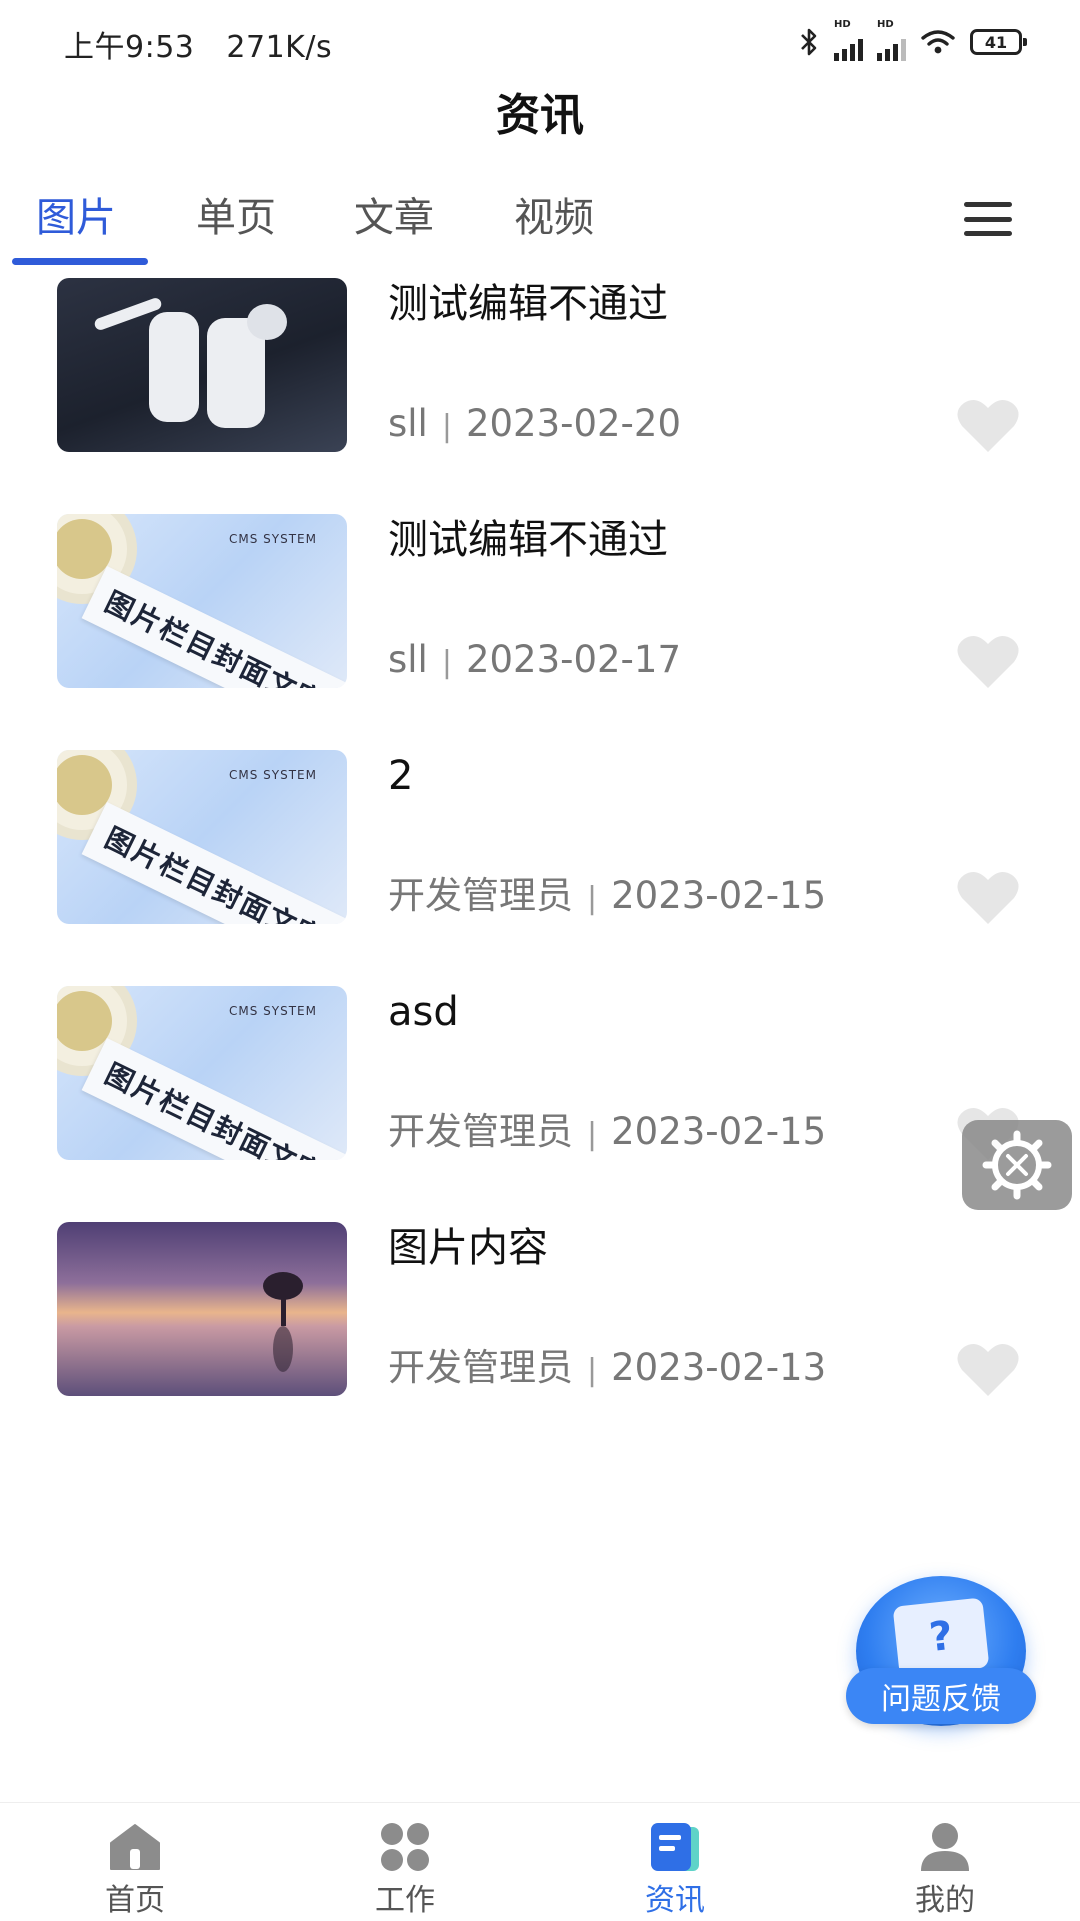 This screenshot has height=1921, width=1080. Describe the element at coordinates (468, 1248) in the screenshot. I see `article-title: 图片内容` at that location.